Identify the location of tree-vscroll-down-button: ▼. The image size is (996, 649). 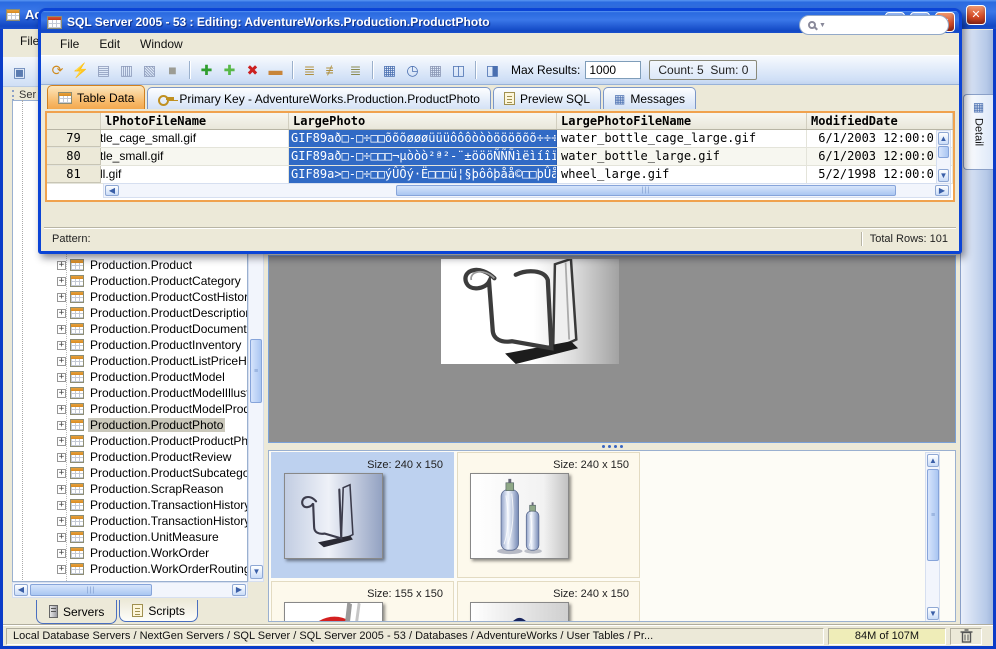
(256, 572).